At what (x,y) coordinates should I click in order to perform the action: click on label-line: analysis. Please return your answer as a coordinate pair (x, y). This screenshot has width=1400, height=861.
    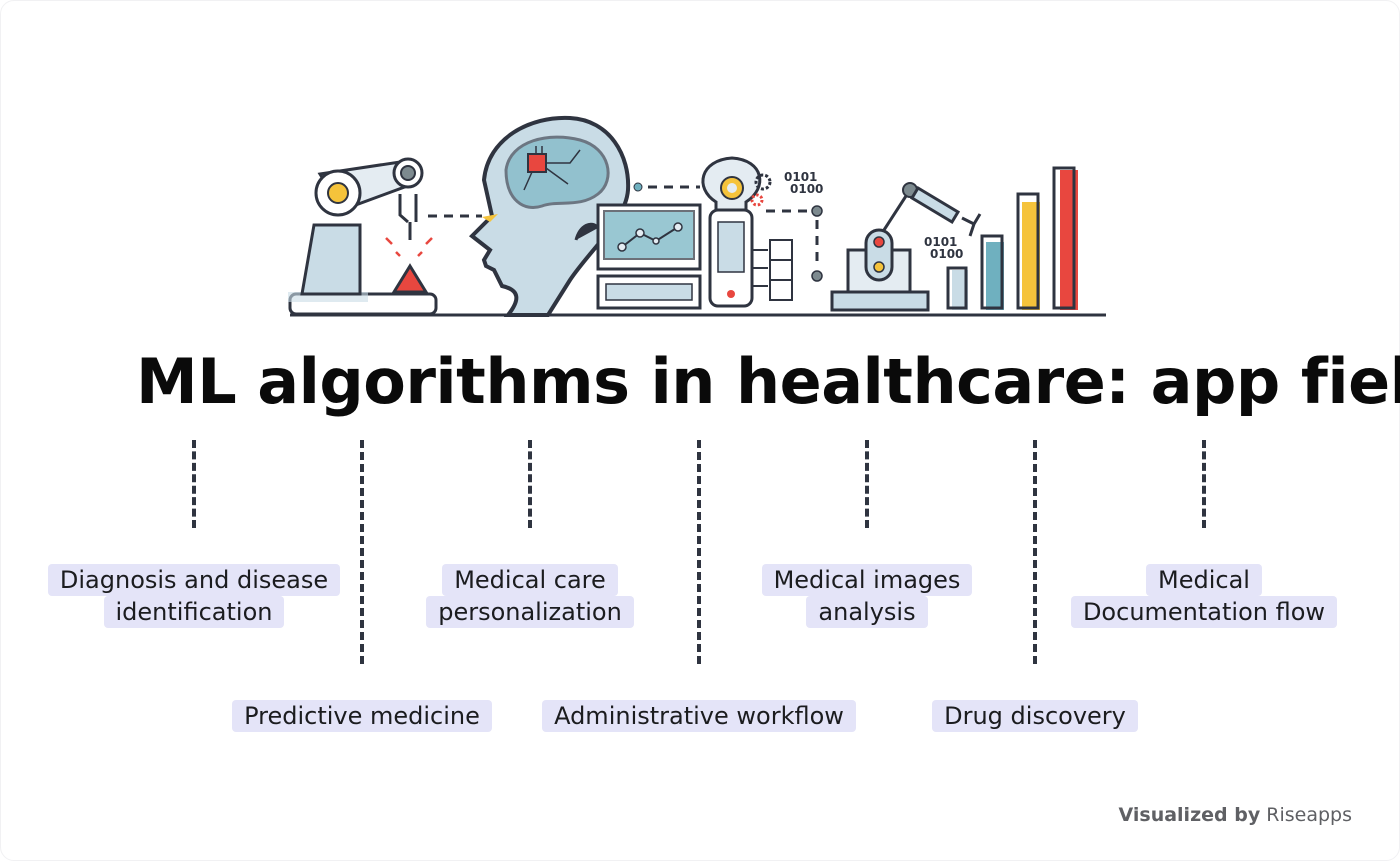
    Looking at the image, I should click on (867, 612).